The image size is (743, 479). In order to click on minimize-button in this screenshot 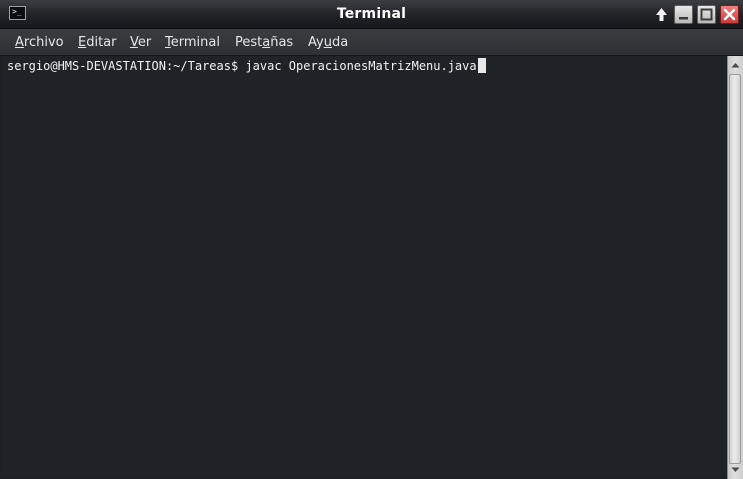, I will do `click(683, 14)`.